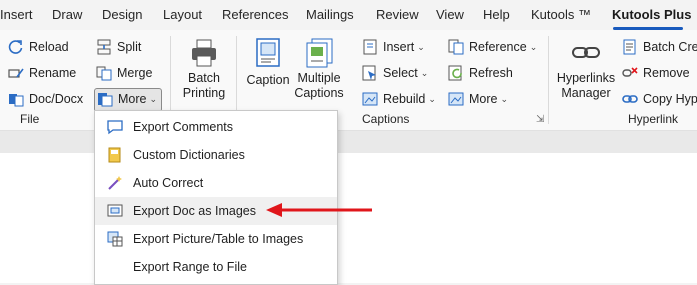  What do you see at coordinates (666, 73) in the screenshot?
I see `remove-hyperlink-label: Remove` at bounding box center [666, 73].